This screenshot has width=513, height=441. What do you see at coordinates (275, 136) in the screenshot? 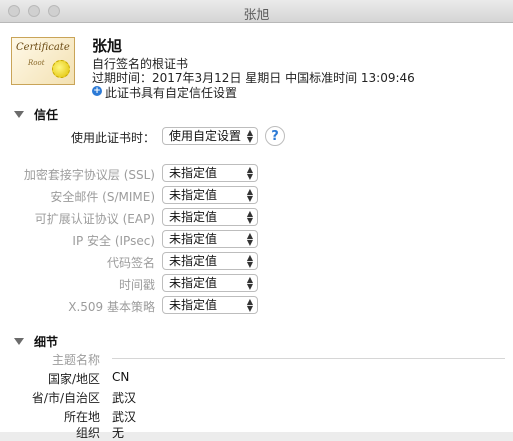
I see `help-button: ?` at bounding box center [275, 136].